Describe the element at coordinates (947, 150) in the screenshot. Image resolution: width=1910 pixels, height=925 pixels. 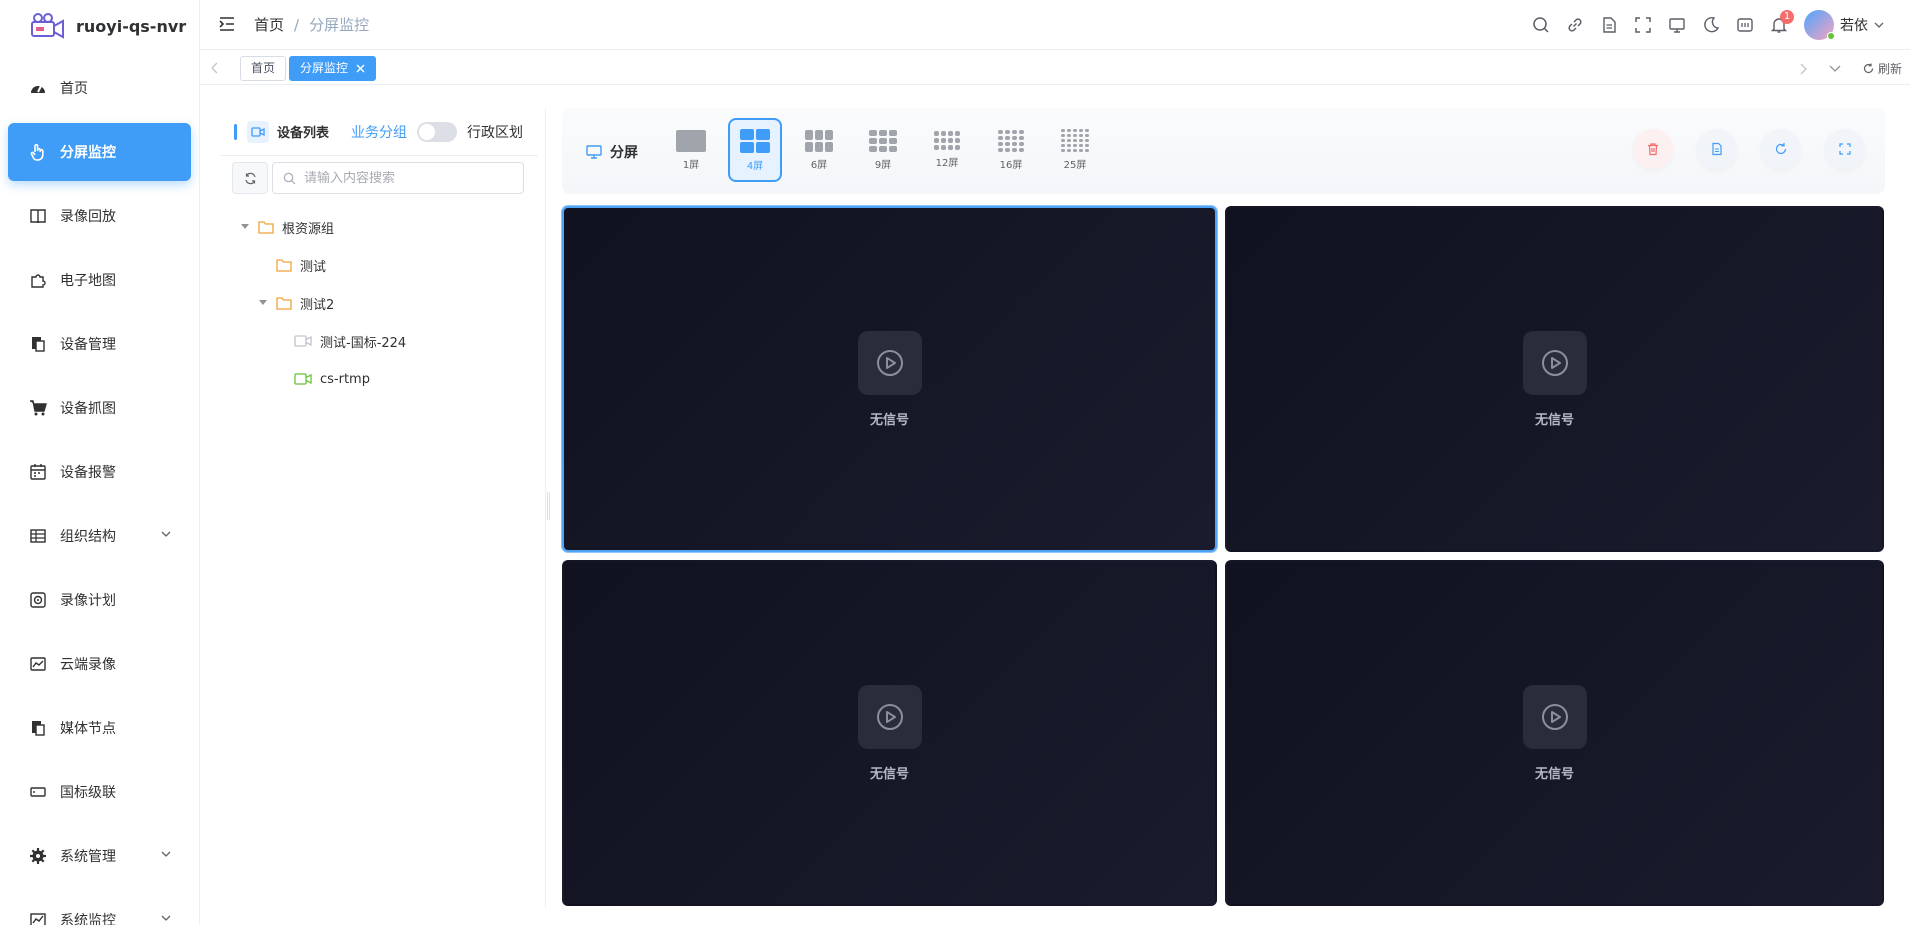
I see `layout-12-button: 12屏` at that location.